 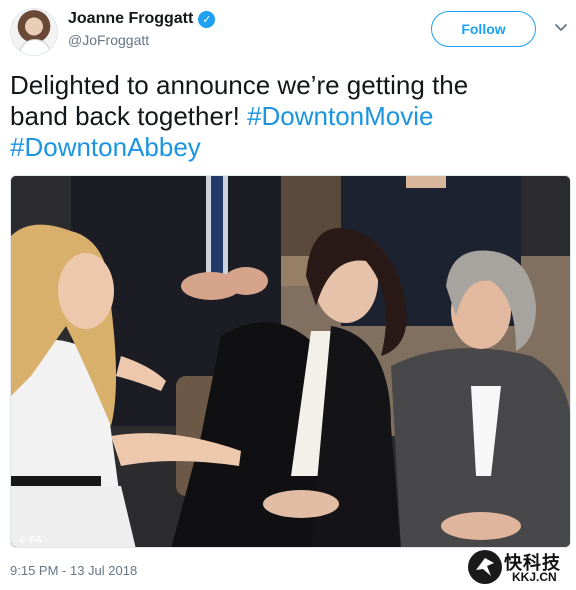 What do you see at coordinates (129, 116) in the screenshot?
I see `tweet-text-plain: band back together!` at bounding box center [129, 116].